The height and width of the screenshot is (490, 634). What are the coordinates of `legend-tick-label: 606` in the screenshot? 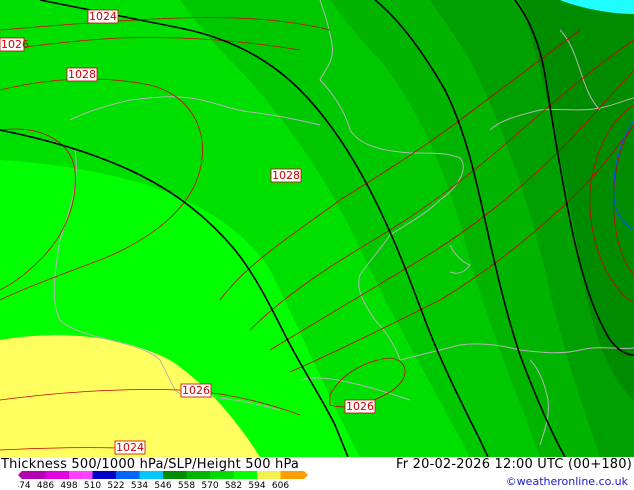 It's located at (280, 485).